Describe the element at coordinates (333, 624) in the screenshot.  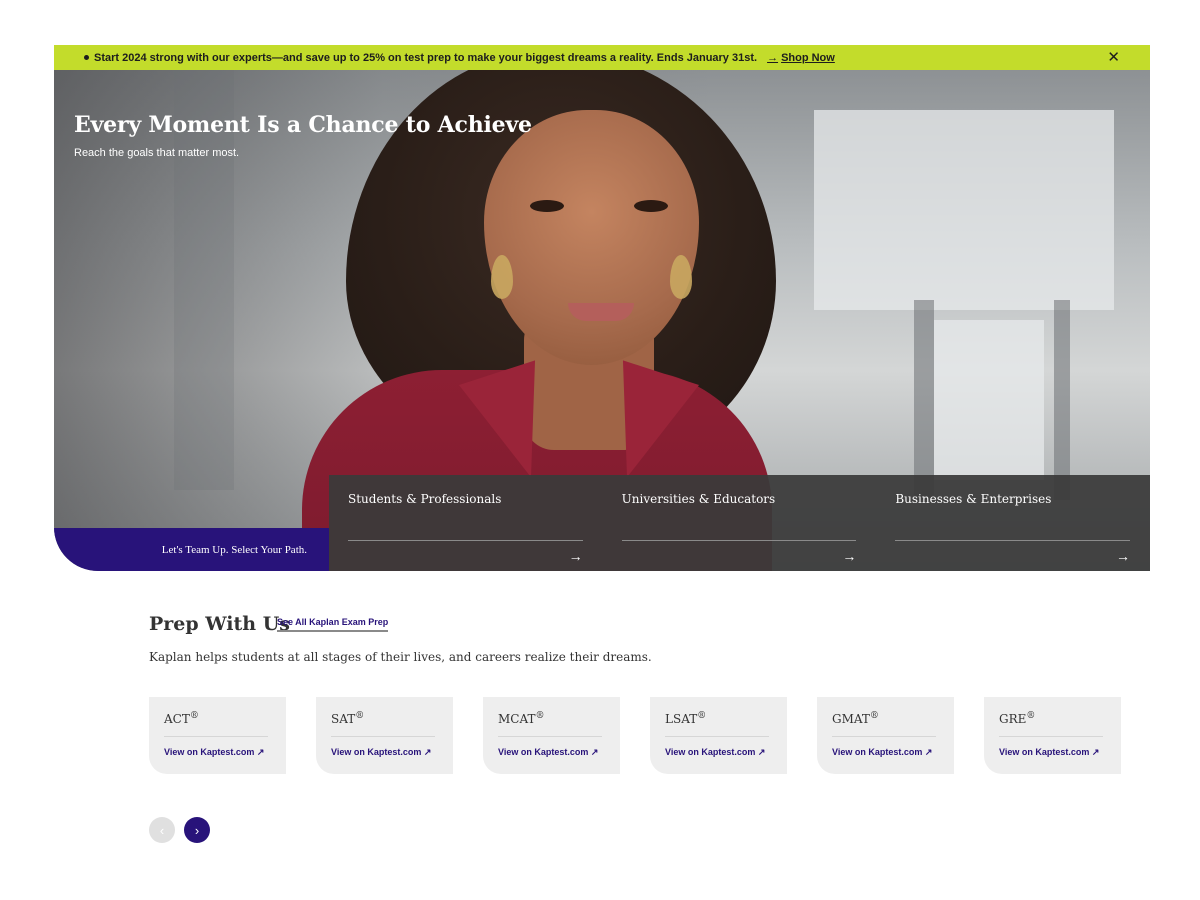
I see `see-all-exam-prep-link: See All Kaplan Exam Prep` at that location.